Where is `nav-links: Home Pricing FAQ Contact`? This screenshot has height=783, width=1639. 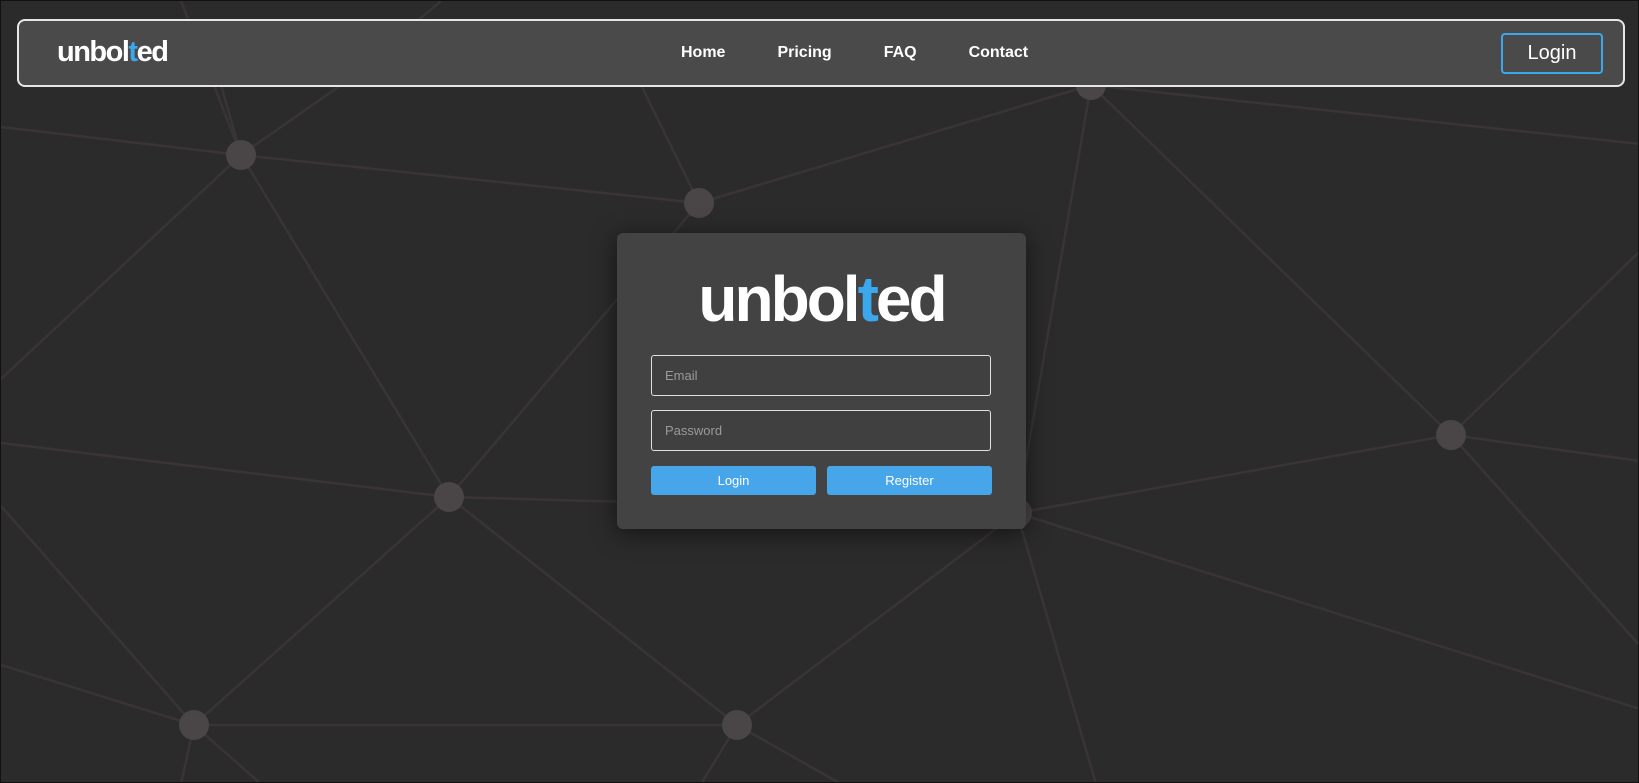 nav-links: Home Pricing FAQ Contact is located at coordinates (880, 53).